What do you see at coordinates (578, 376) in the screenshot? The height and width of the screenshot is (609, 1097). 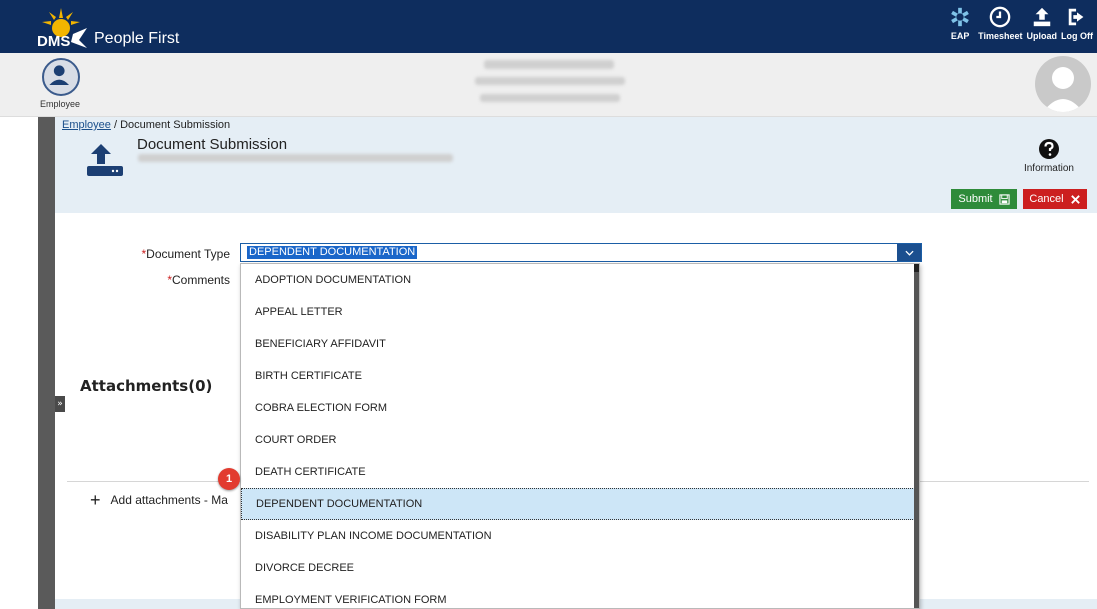 I see `dropdown-option: BIRTH CERTIFICATE` at bounding box center [578, 376].